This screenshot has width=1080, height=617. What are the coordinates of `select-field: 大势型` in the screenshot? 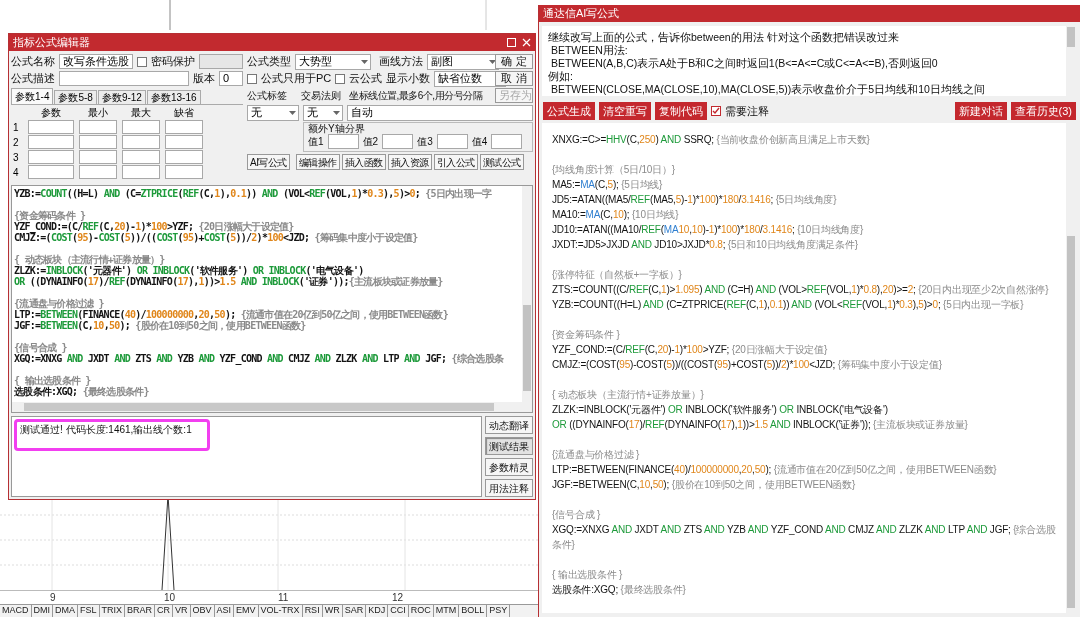 It's located at (333, 61).